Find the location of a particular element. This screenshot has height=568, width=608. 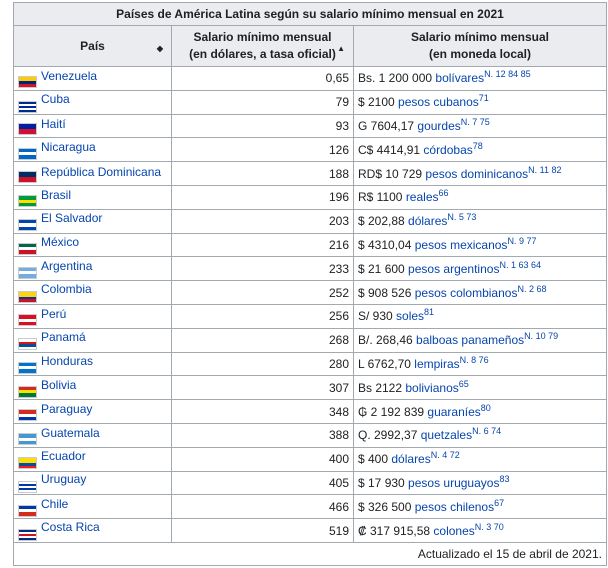

country-cell: Haití is located at coordinates (92, 126).